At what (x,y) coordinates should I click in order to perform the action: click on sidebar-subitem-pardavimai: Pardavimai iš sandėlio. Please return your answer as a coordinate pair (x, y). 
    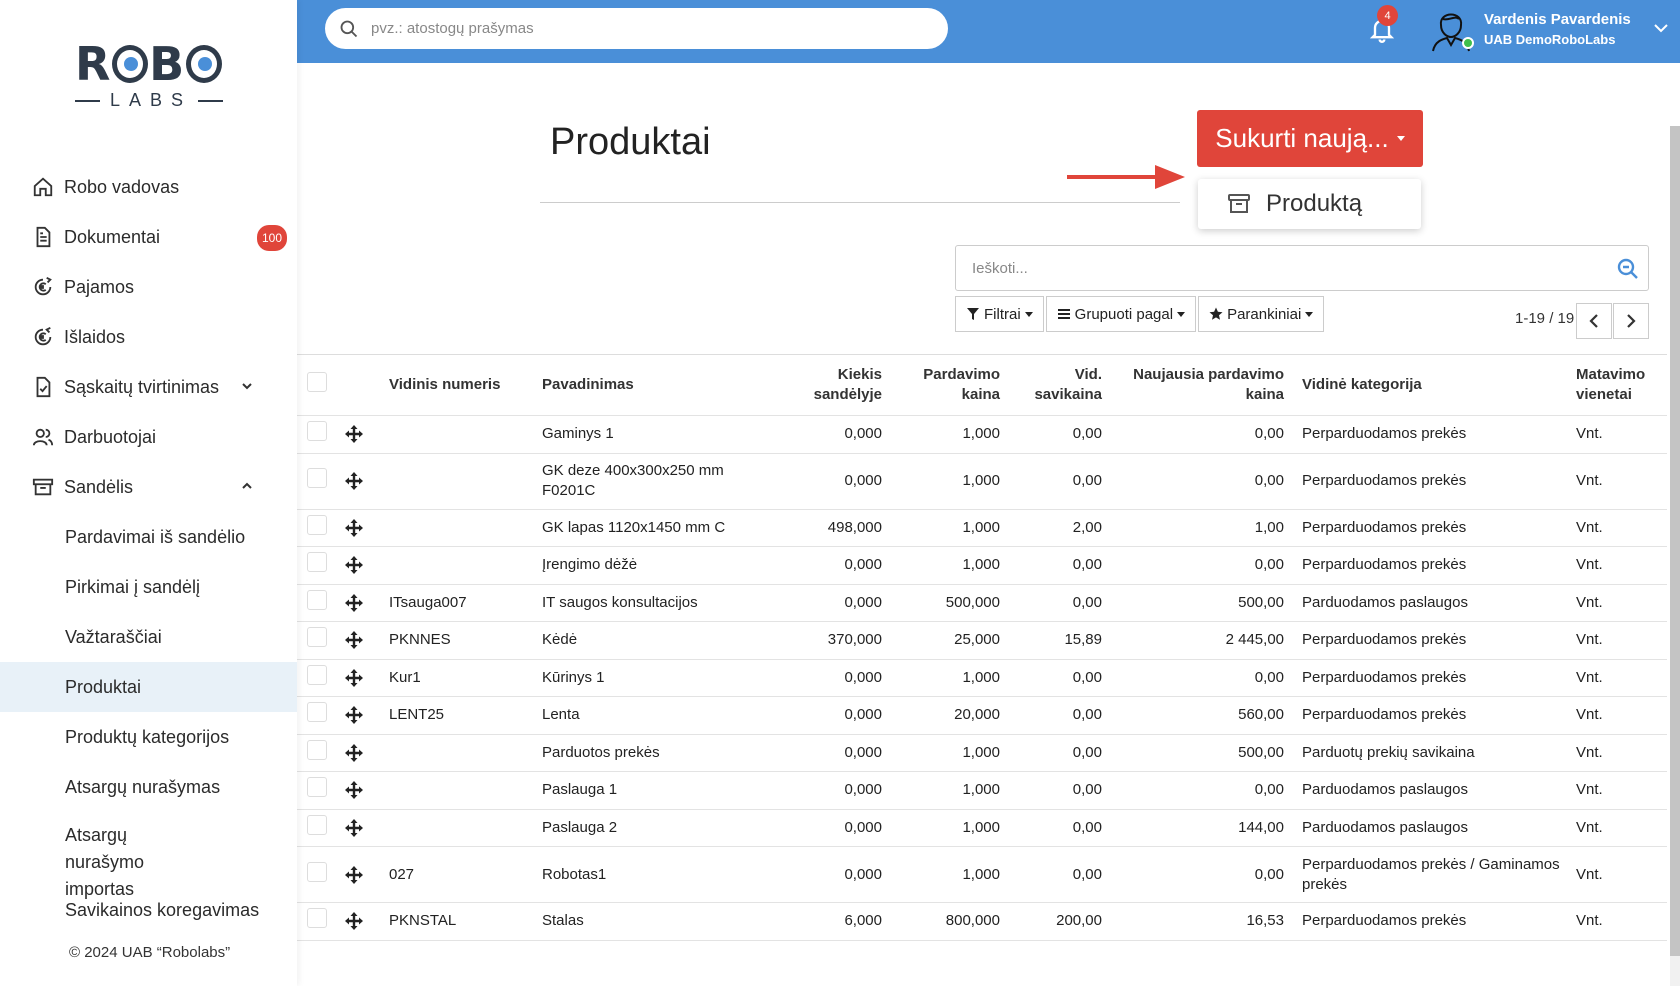
    Looking at the image, I should click on (148, 537).